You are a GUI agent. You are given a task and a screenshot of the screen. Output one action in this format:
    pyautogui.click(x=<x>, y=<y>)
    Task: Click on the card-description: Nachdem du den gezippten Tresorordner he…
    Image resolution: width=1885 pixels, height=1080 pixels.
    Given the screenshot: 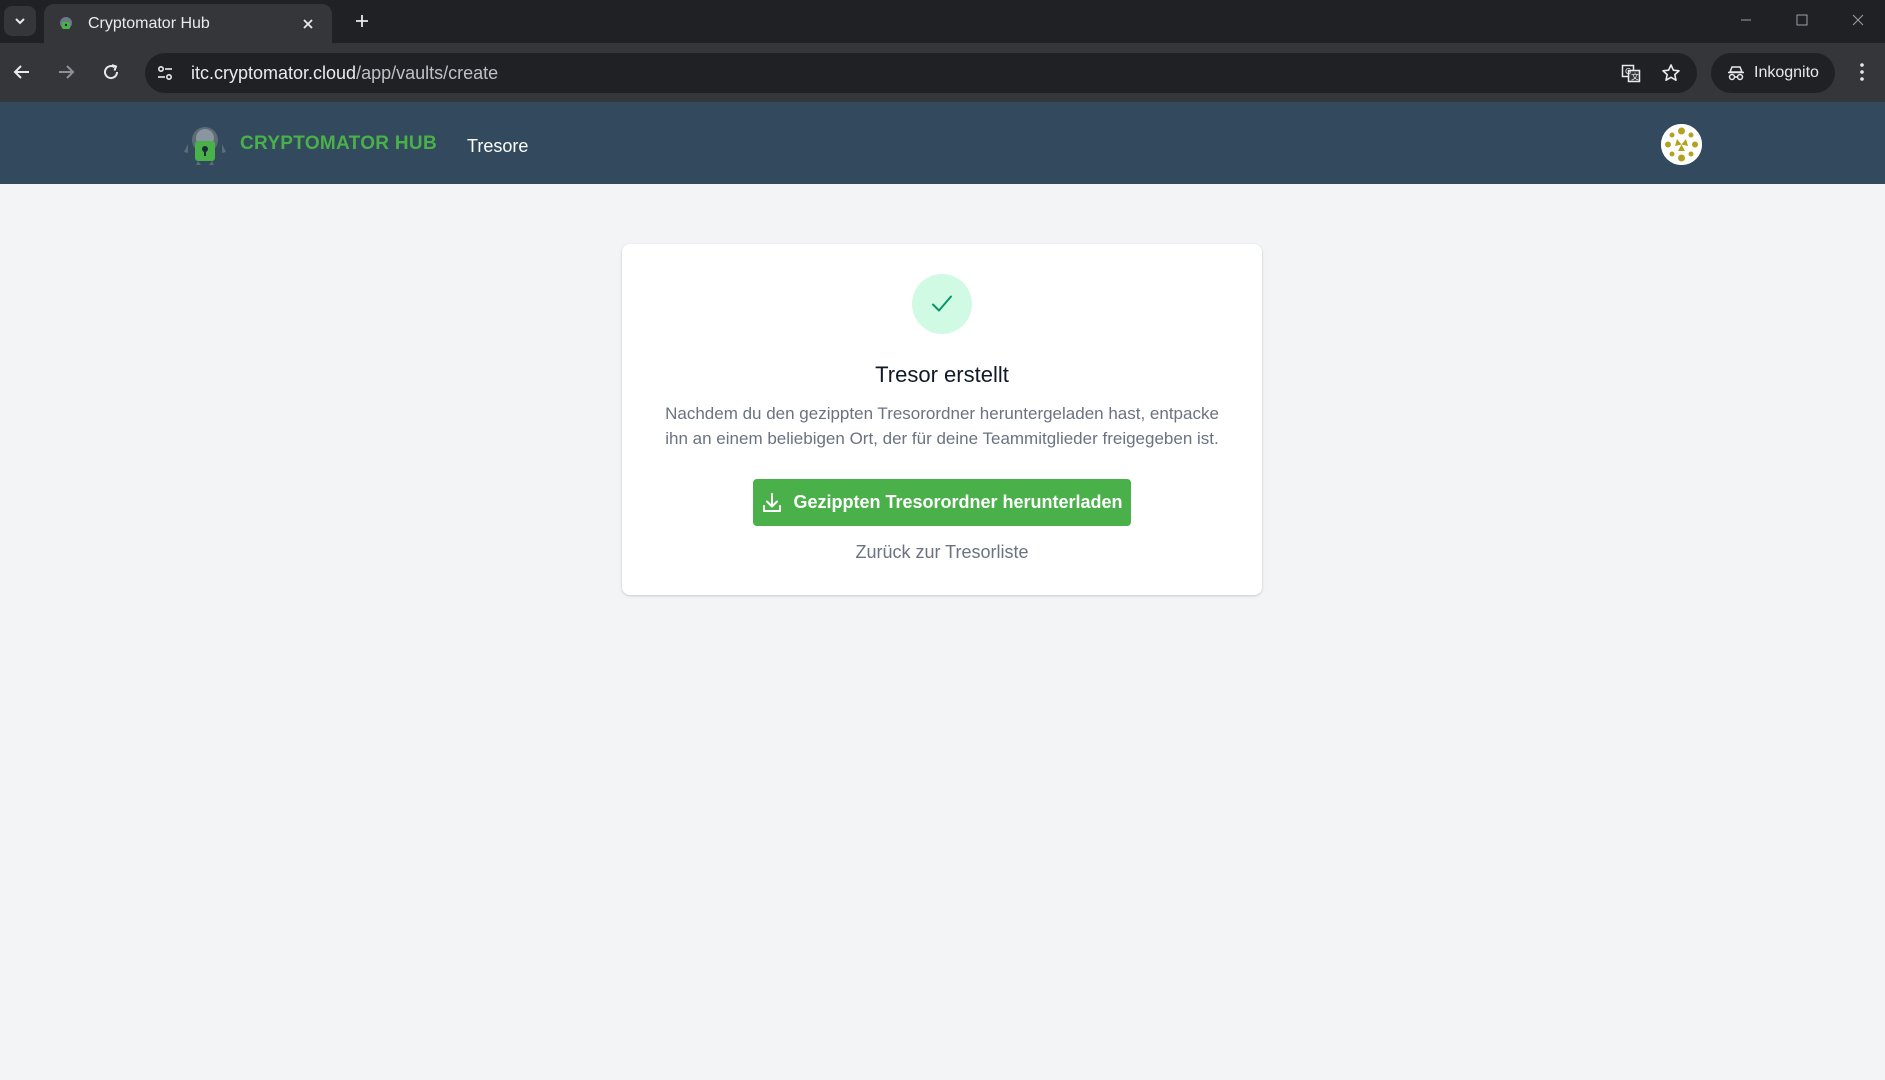 What is the action you would take?
    pyautogui.click(x=942, y=426)
    